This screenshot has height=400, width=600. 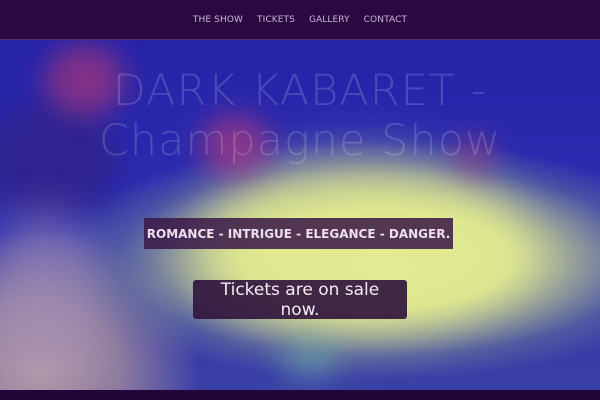 I want to click on footer-strip, so click(x=300, y=395).